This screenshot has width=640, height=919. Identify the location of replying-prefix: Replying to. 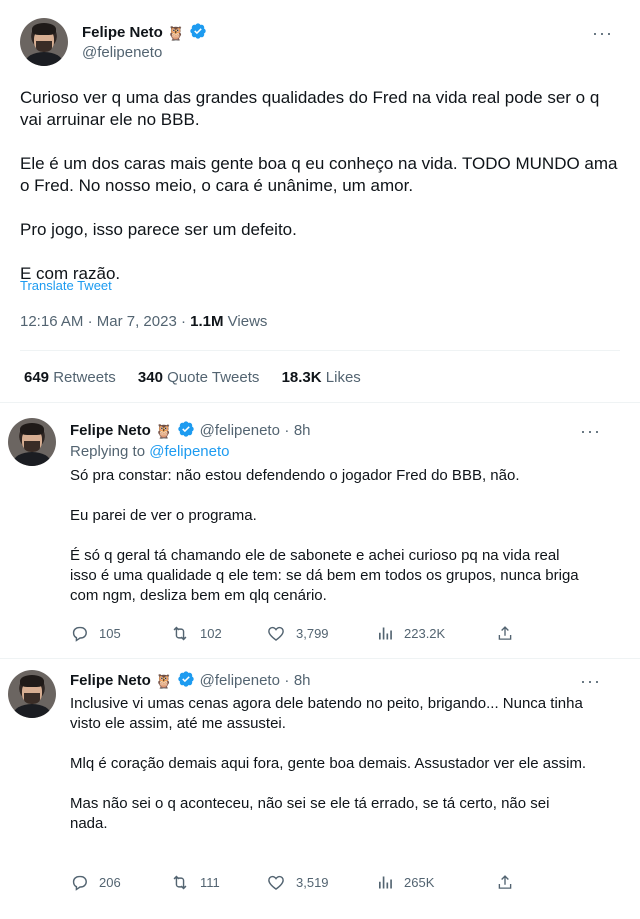
(108, 451).